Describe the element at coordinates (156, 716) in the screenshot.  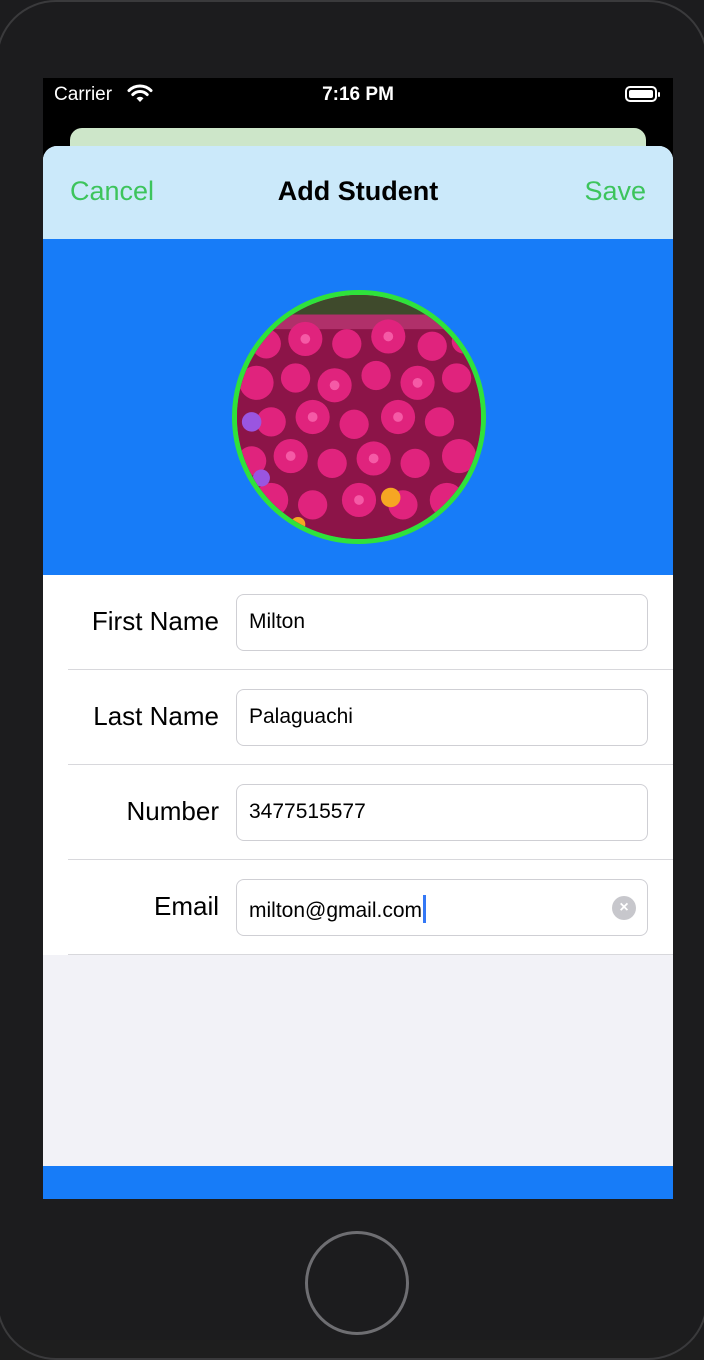
I see `last-name-label: Last Name` at that location.